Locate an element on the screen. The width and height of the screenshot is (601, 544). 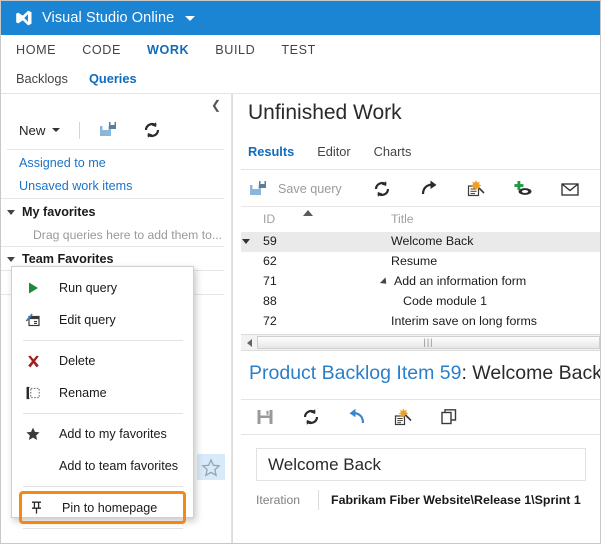
visual-studio-logo-icon is located at coordinates (24, 18).